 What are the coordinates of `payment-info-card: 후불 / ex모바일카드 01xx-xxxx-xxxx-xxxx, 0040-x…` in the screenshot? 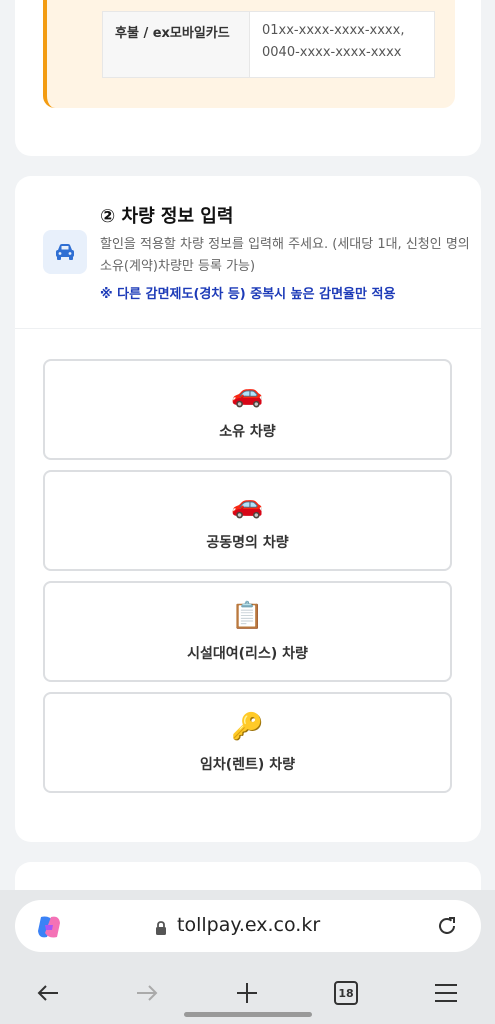 It's located at (248, 78).